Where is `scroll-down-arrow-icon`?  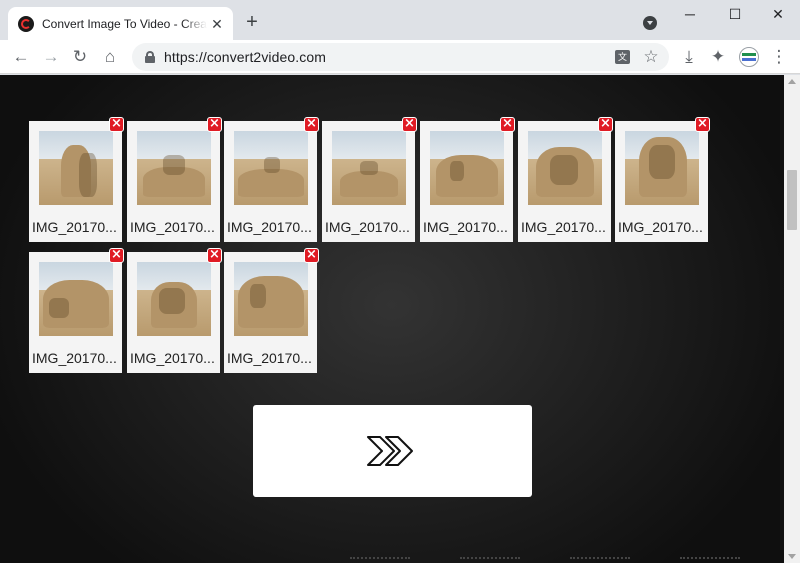 scroll-down-arrow-icon is located at coordinates (792, 556).